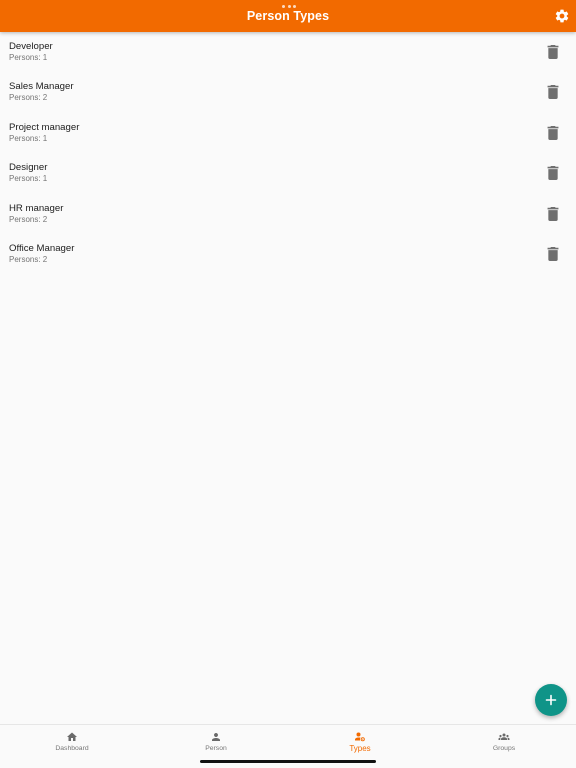  I want to click on person-type-name: Office Manager, so click(42, 248).